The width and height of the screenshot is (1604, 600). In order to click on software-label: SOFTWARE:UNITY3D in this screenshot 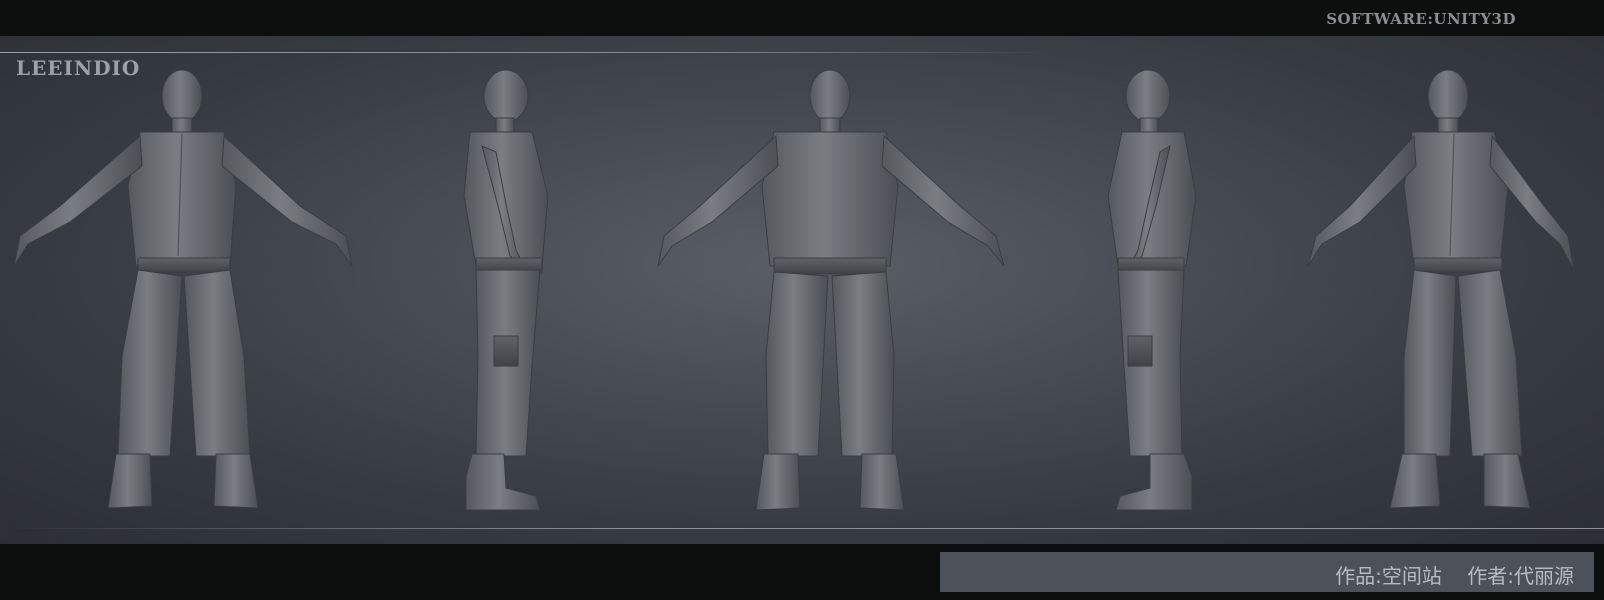, I will do `click(1421, 19)`.